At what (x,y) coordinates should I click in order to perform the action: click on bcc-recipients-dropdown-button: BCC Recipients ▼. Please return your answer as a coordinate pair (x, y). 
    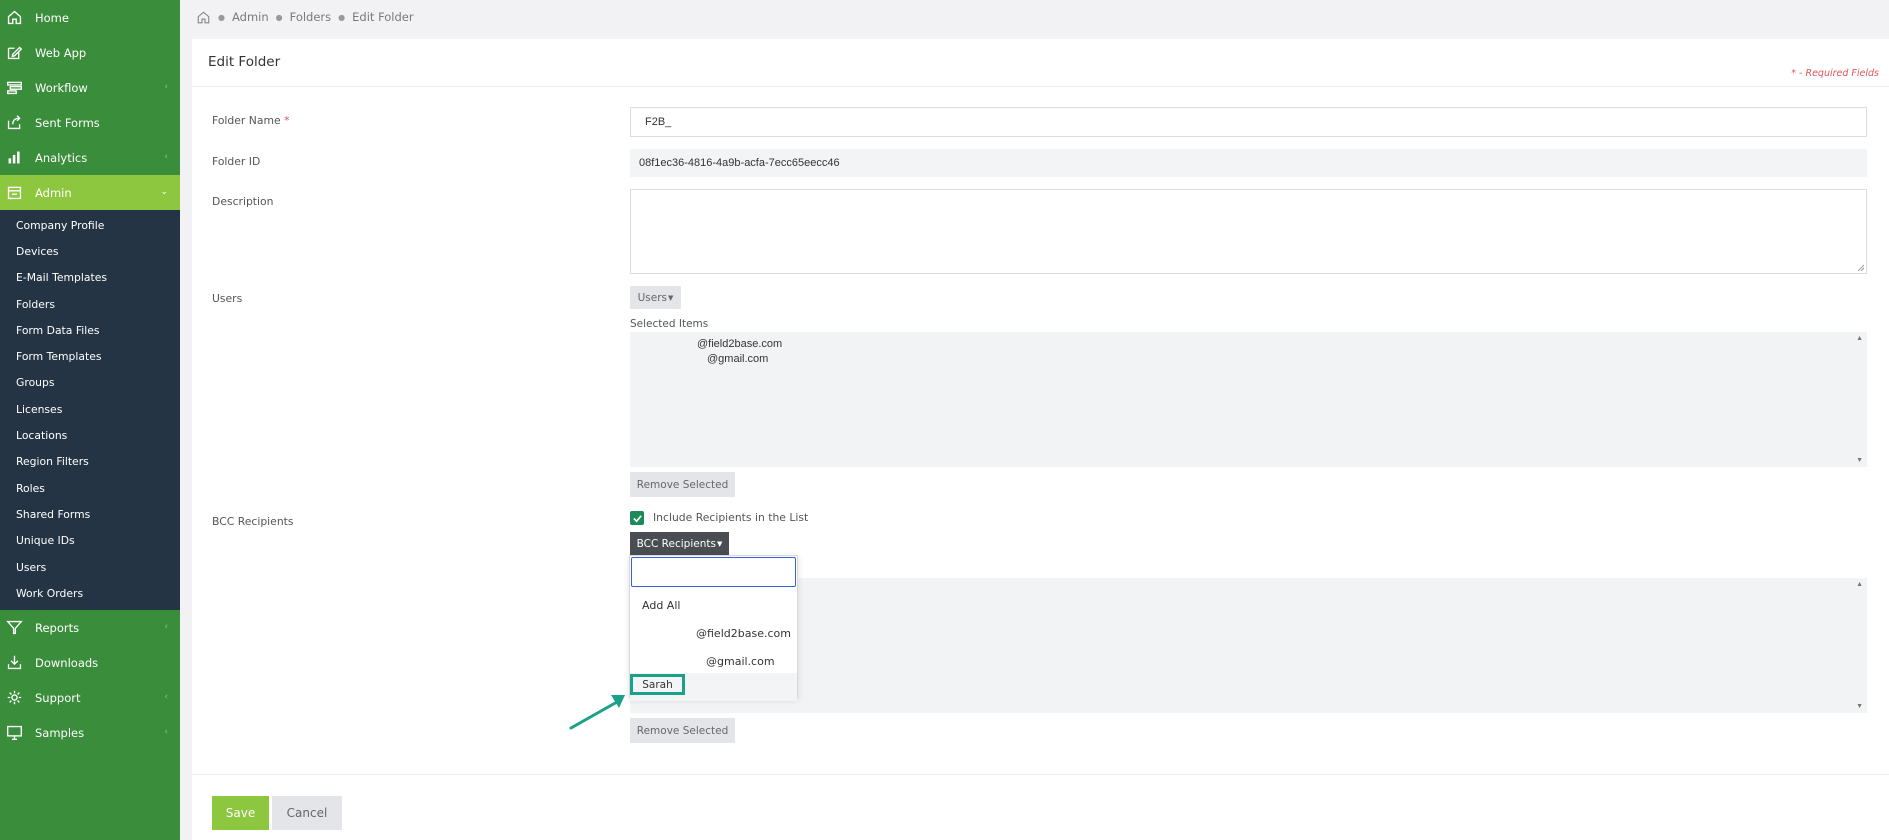
    Looking at the image, I should click on (679, 544).